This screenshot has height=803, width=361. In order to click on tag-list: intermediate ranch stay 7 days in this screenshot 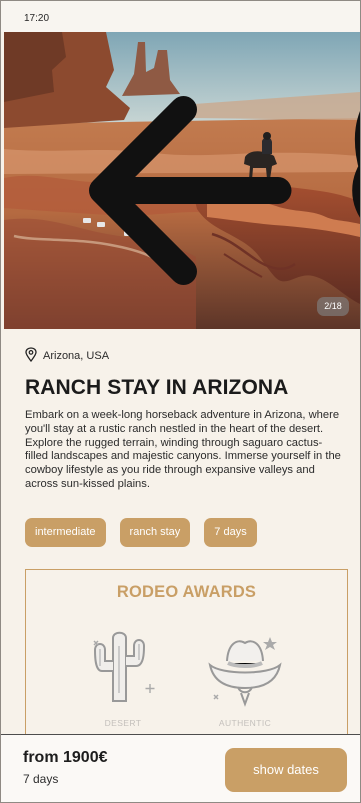, I will do `click(141, 532)`.